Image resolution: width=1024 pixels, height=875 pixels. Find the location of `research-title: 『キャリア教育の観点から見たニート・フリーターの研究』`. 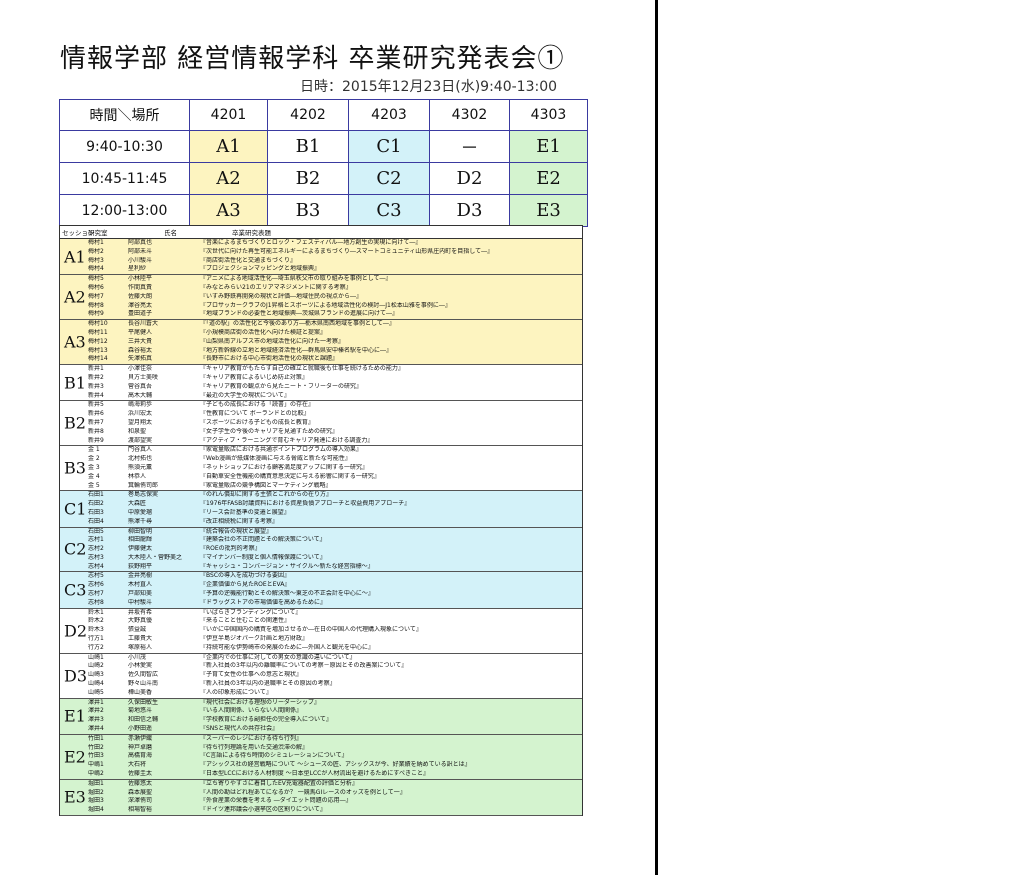

research-title: 『キャリア教育の観点から見たニート・フリーターの研究』 is located at coordinates (281, 386).